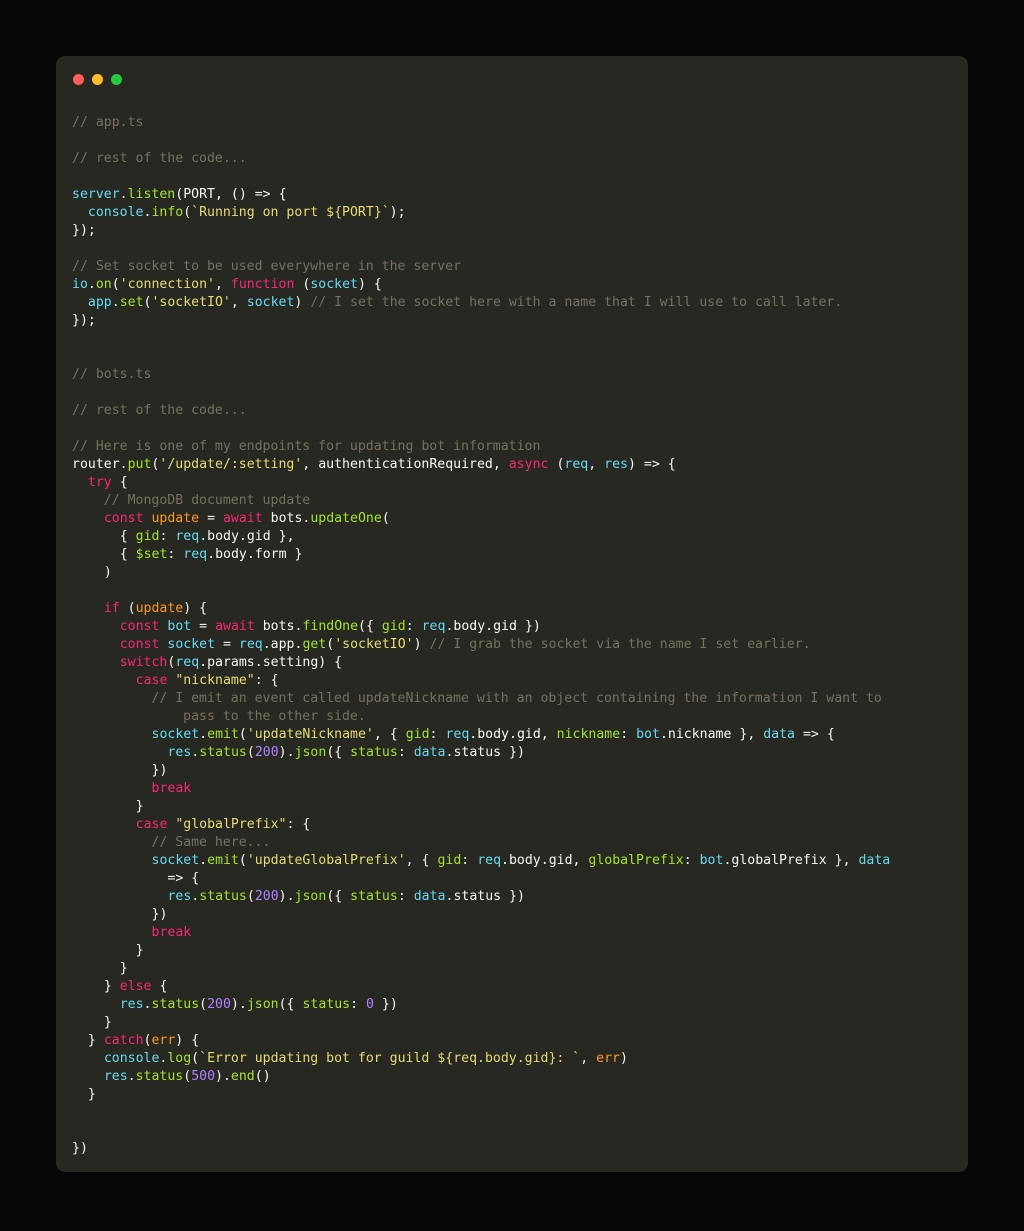 This screenshot has width=1024, height=1231. What do you see at coordinates (512, 79) in the screenshot?
I see `window-titlebar` at bounding box center [512, 79].